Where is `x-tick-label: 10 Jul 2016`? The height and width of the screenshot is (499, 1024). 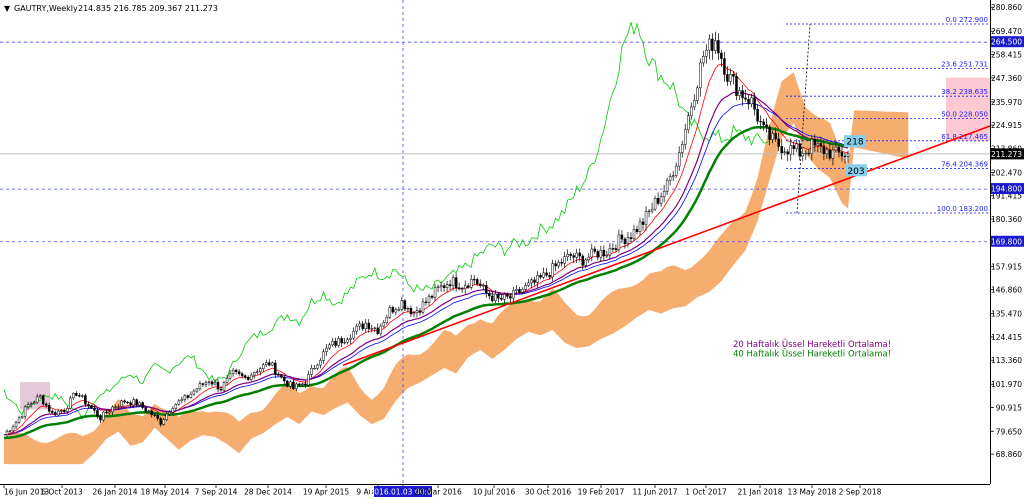
x-tick-label: 10 Jul 2016 is located at coordinates (494, 492).